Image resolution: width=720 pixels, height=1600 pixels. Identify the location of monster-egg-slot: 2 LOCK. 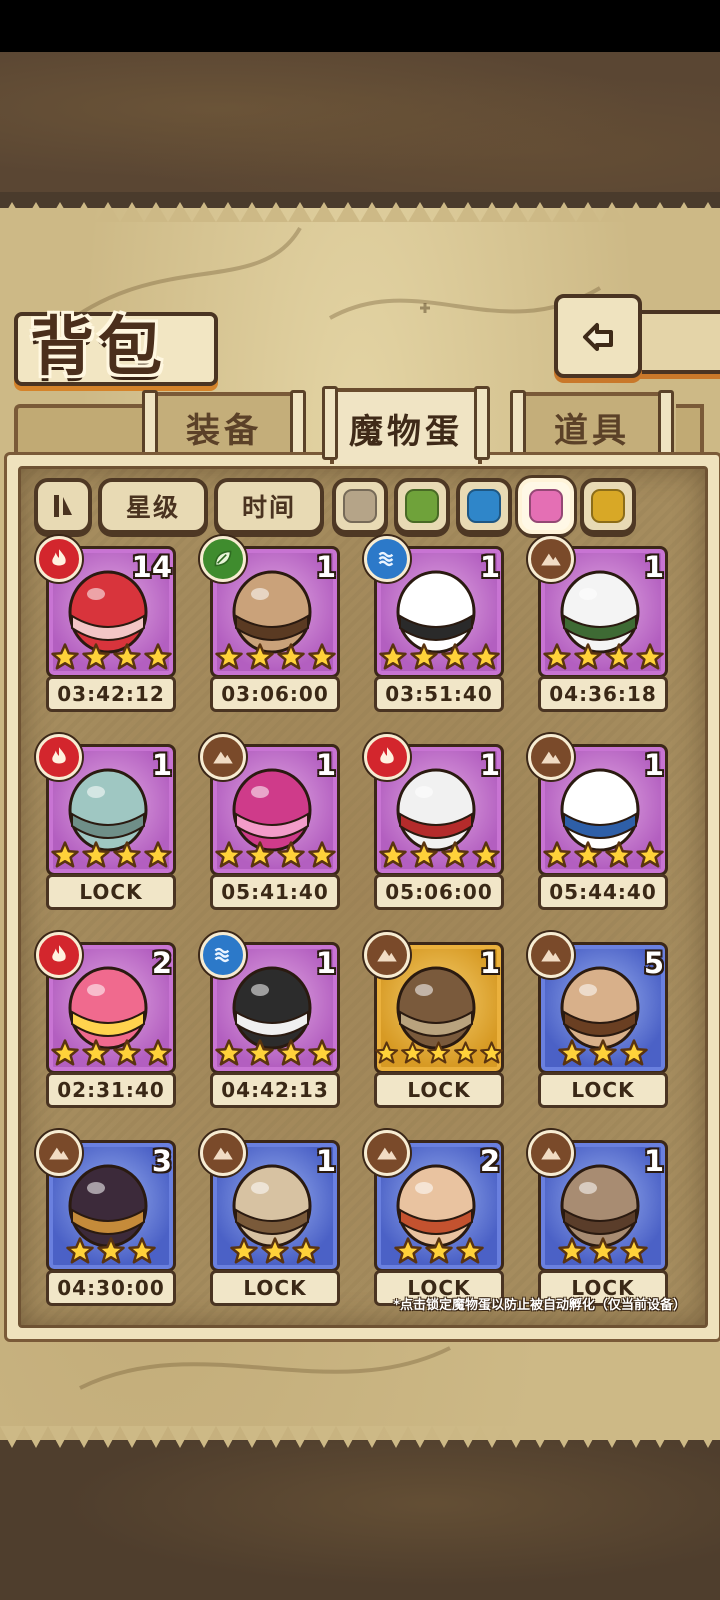
(438, 1218).